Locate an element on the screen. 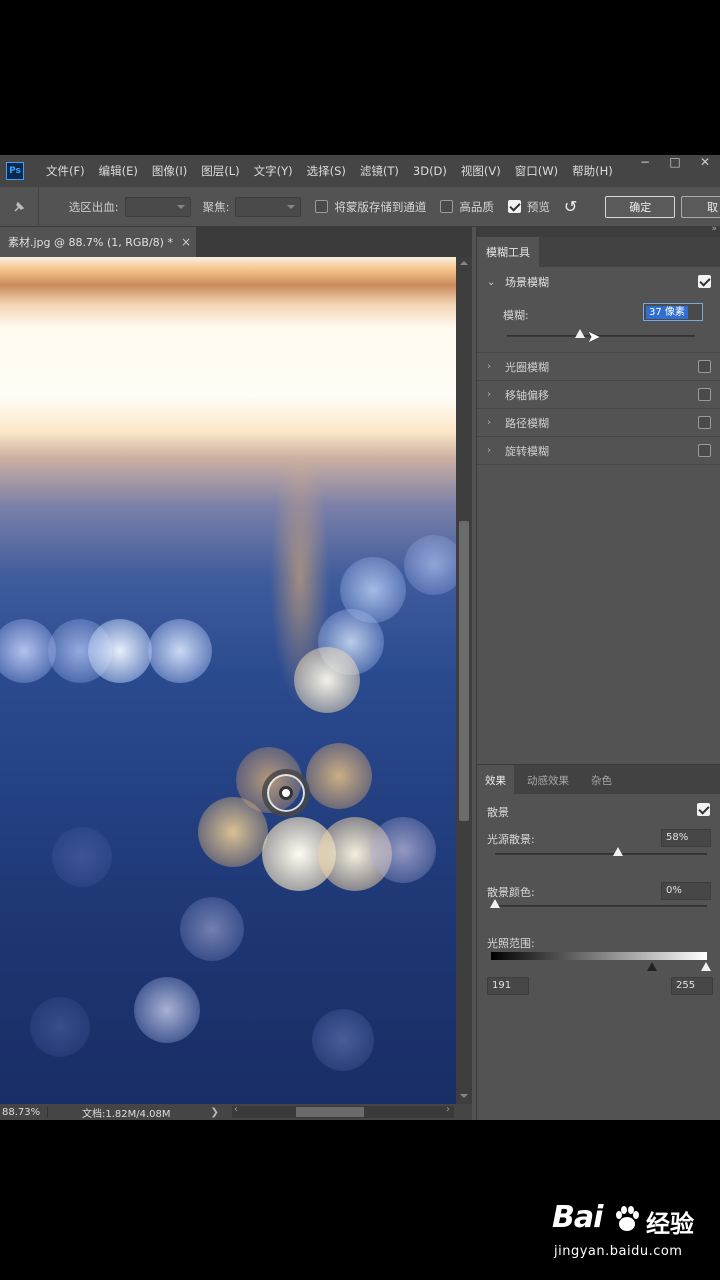 This screenshot has width=720, height=1280. window-controls: − □ ✕ is located at coordinates (675, 163).